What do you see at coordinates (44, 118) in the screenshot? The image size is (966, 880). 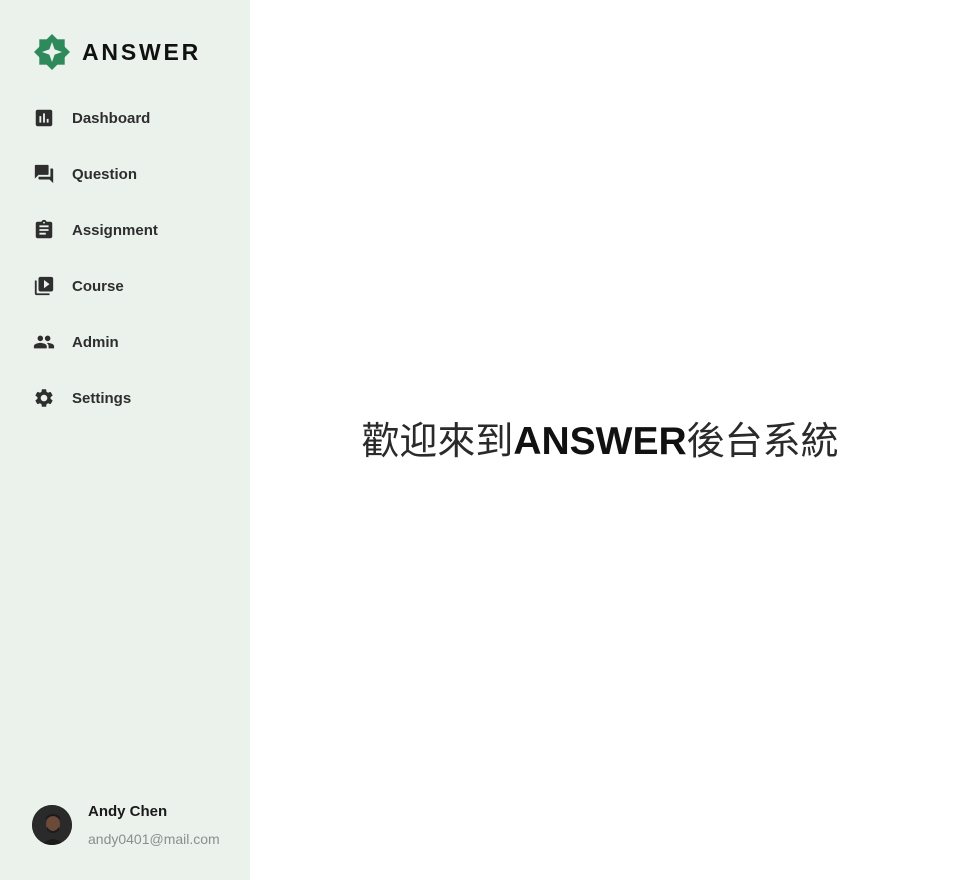 I see `bar-chart-icon` at bounding box center [44, 118].